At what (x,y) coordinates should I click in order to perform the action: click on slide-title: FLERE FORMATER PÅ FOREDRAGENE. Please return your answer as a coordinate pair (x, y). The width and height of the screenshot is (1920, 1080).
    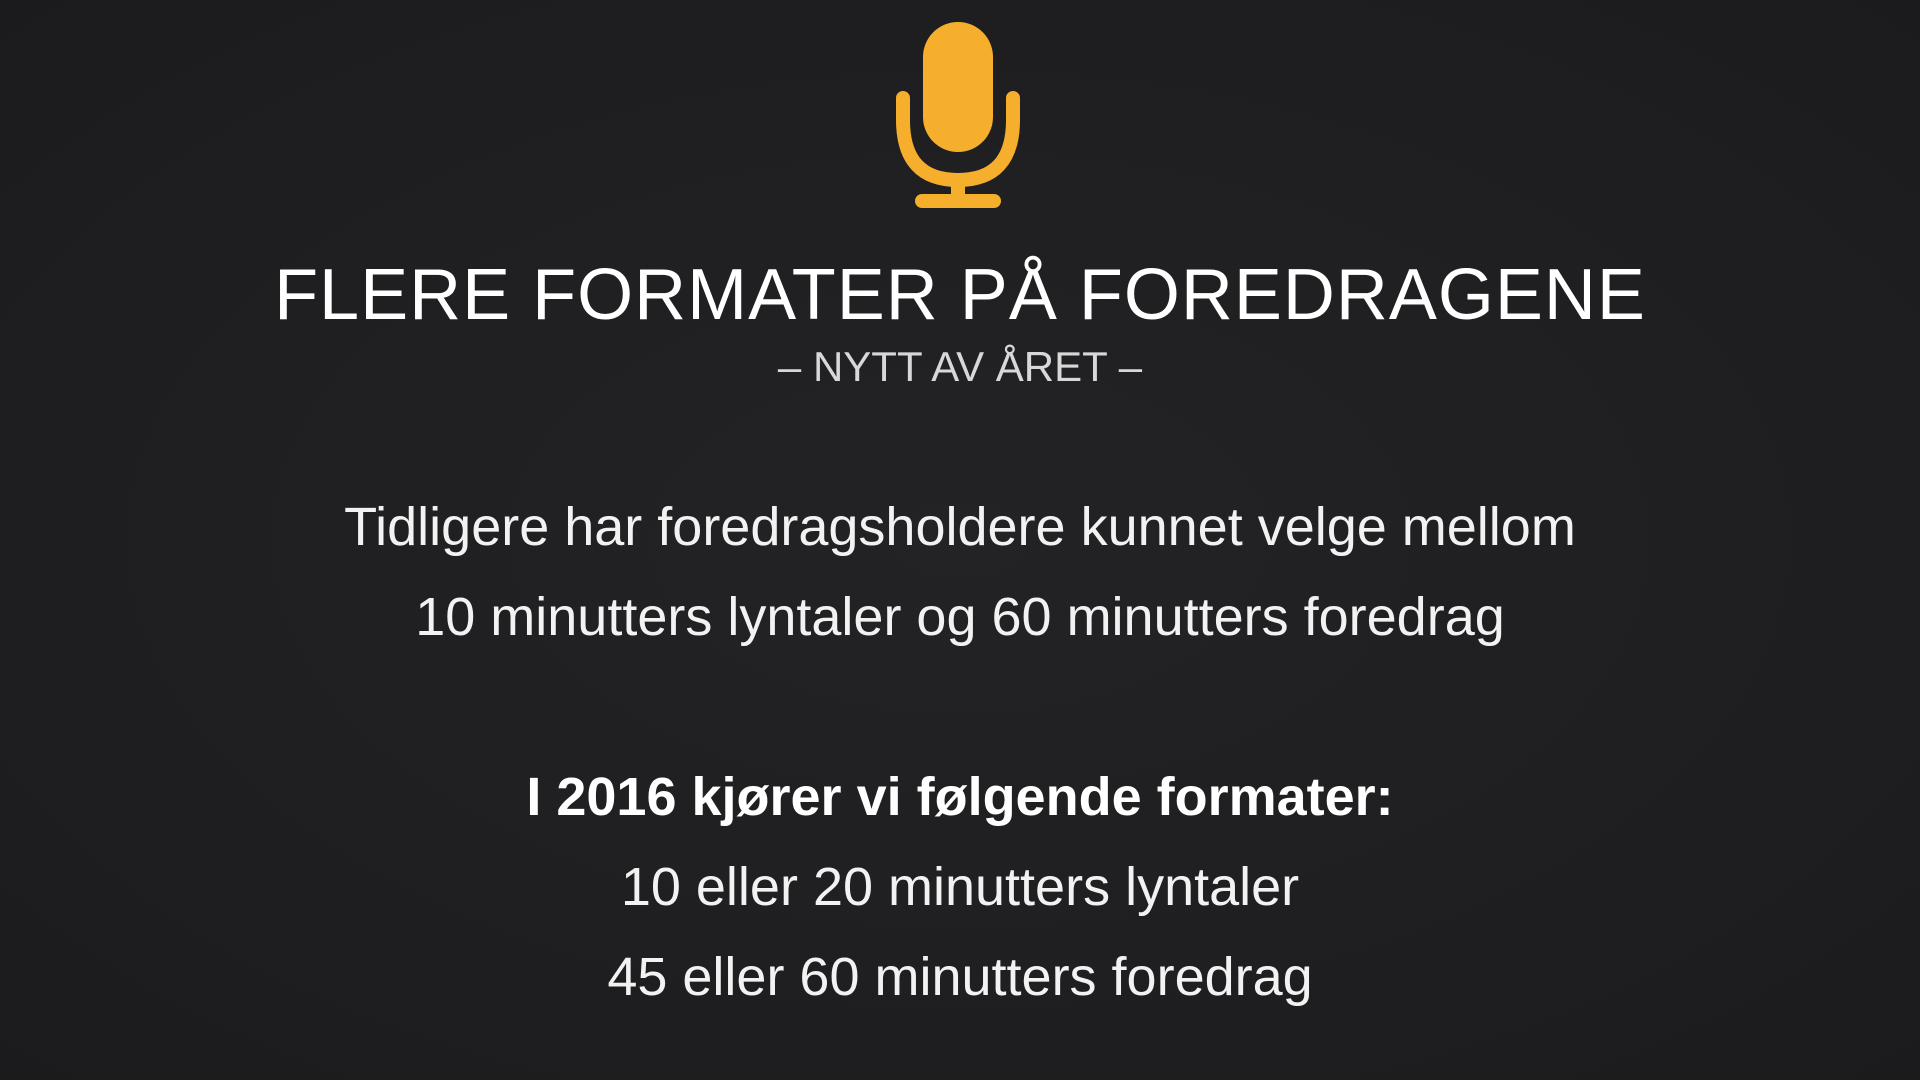
    Looking at the image, I should click on (960, 295).